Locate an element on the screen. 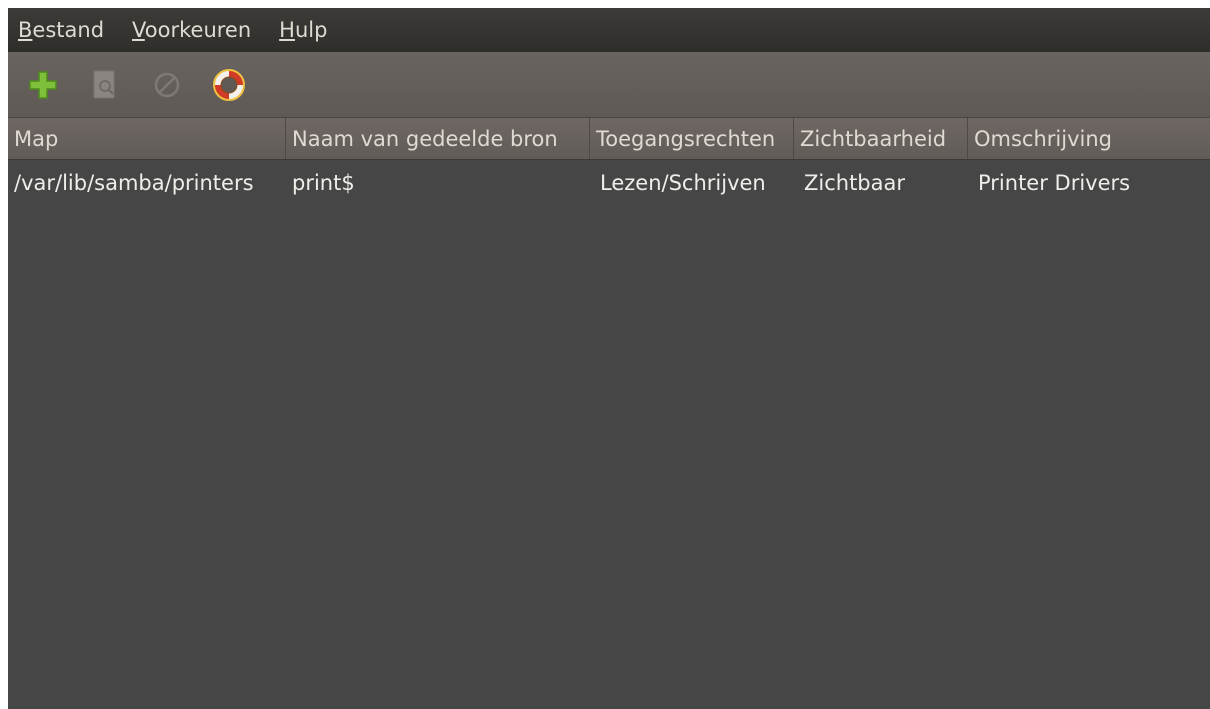 This screenshot has width=1210, height=709. column-header-share-name: Naam van gedeelde bron is located at coordinates (438, 138).